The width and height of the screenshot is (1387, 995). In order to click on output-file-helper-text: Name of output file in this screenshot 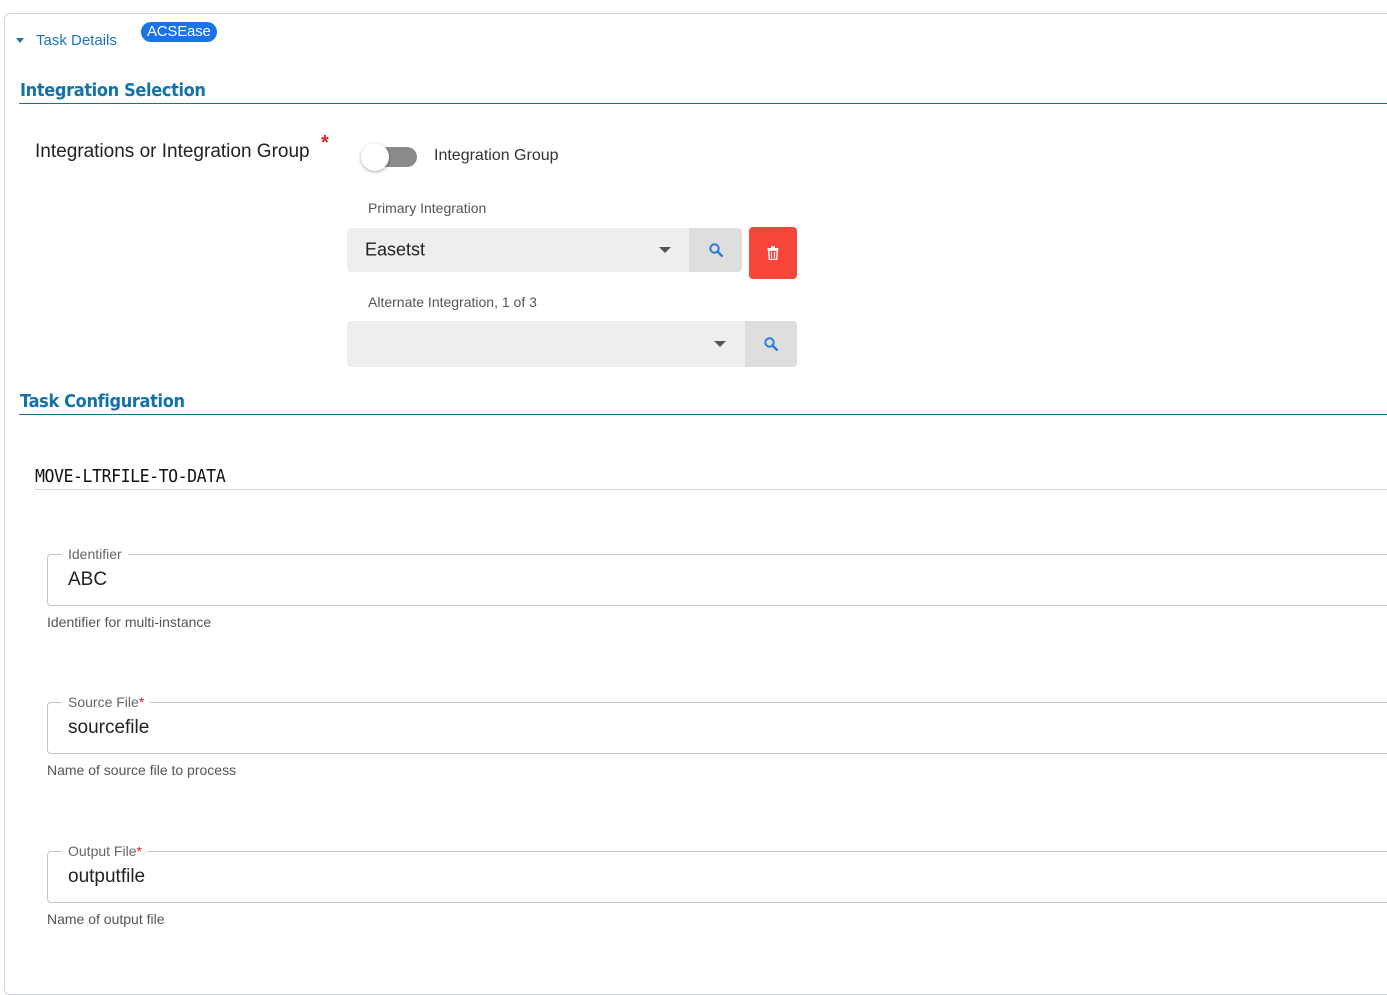, I will do `click(106, 919)`.